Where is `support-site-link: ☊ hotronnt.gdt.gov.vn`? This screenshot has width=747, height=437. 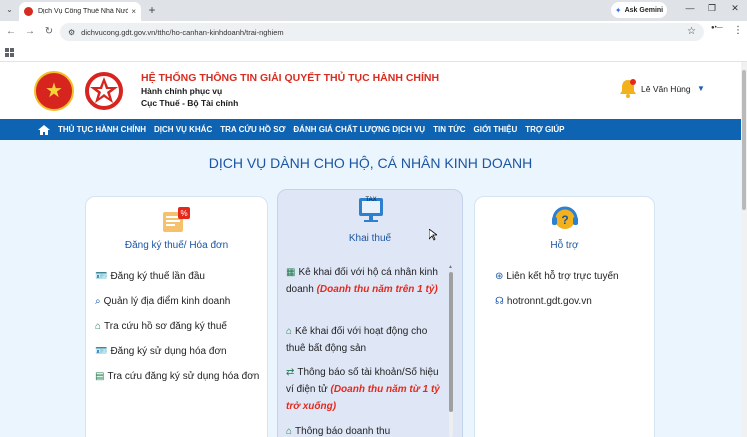 support-site-link: ☊ hotronnt.gdt.gov.vn is located at coordinates (572, 301).